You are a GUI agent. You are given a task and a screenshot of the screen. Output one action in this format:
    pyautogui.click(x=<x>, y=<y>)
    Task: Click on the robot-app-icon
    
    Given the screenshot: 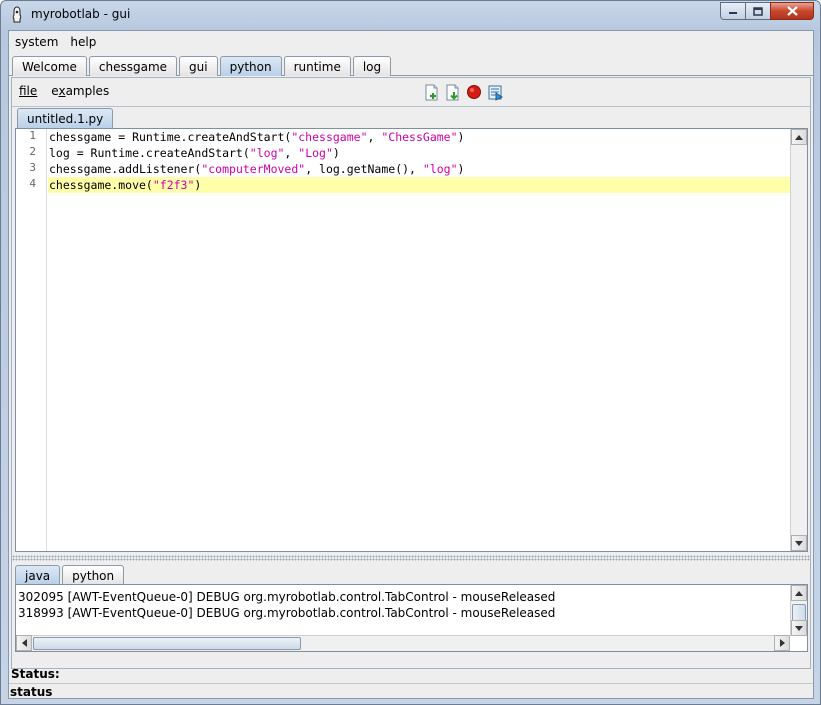 What is the action you would take?
    pyautogui.click(x=17, y=14)
    